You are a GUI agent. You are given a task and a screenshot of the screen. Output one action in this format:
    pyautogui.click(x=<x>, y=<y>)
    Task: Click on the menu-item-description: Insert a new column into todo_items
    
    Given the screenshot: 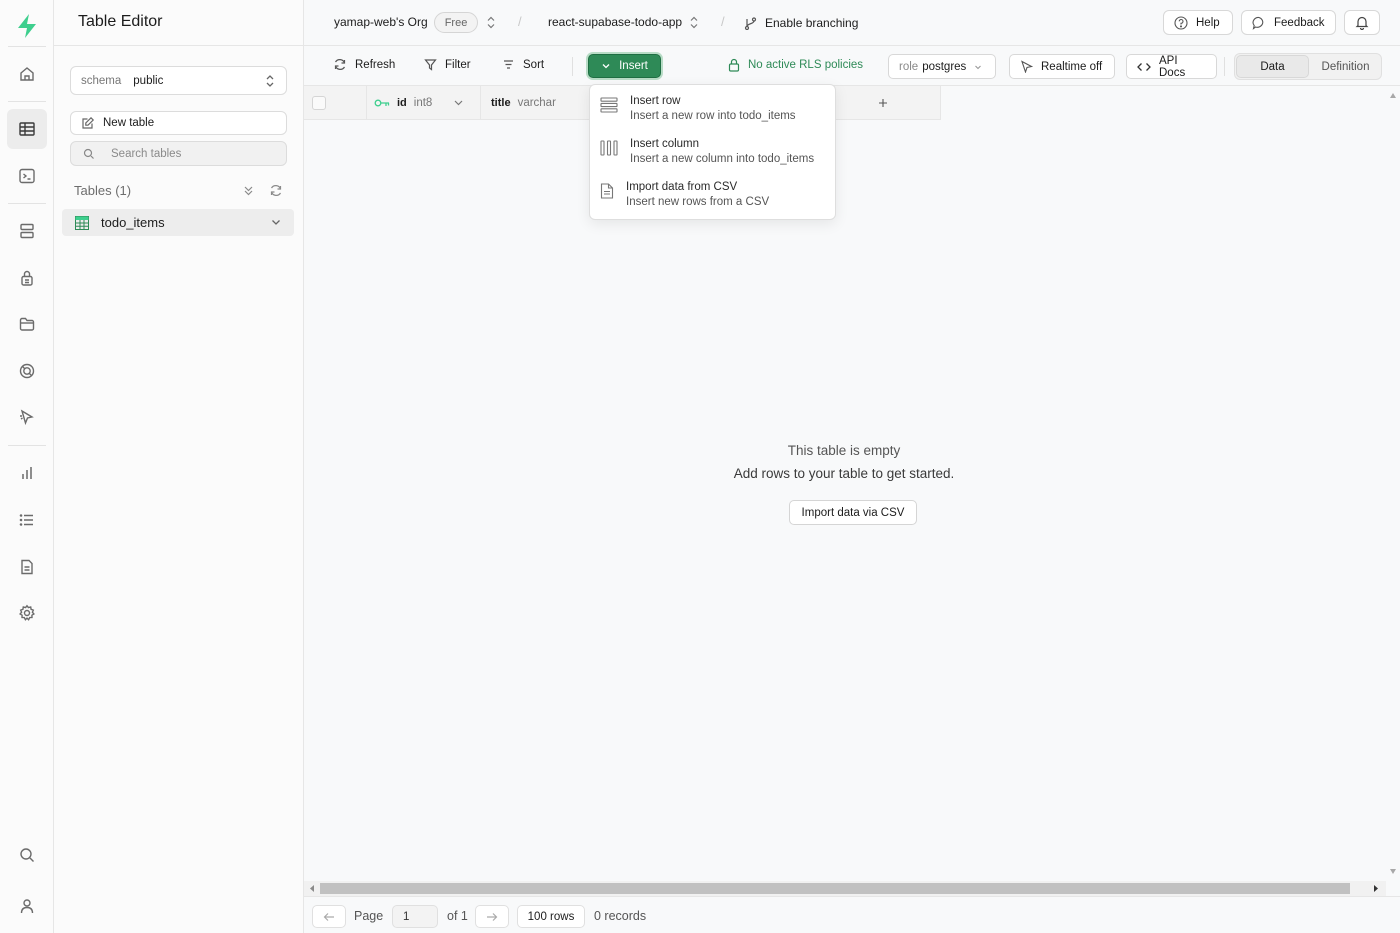 What is the action you would take?
    pyautogui.click(x=722, y=159)
    